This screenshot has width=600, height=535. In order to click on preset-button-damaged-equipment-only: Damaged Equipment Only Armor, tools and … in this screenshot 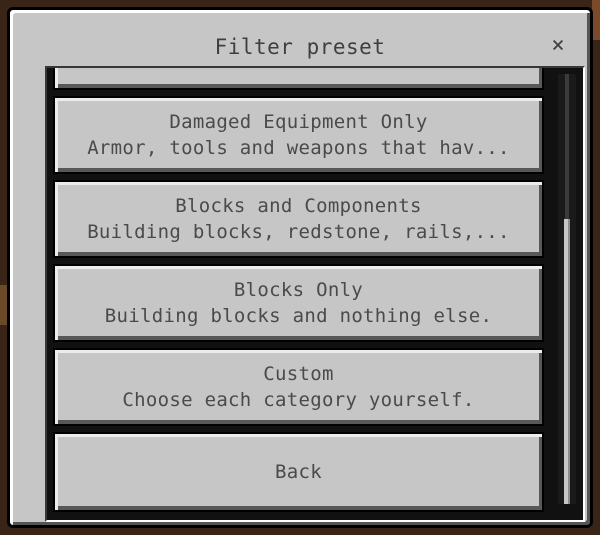, I will do `click(298, 135)`.